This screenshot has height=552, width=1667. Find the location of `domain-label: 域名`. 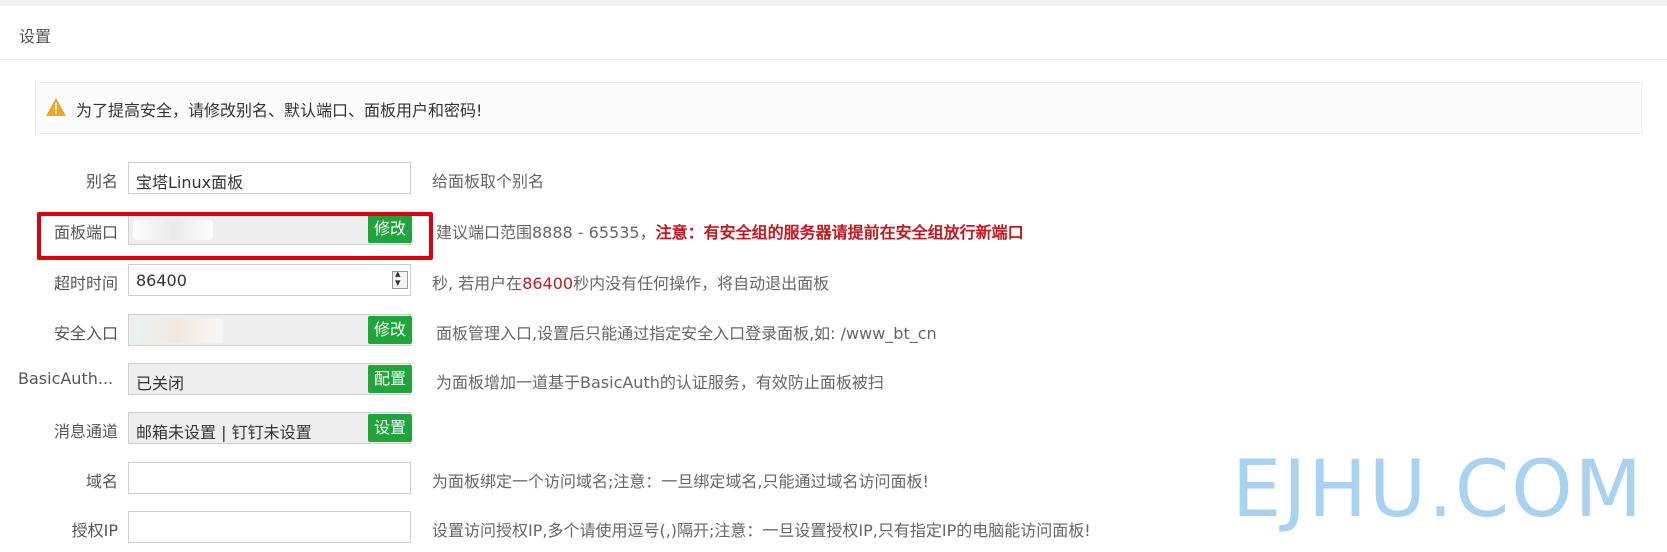

domain-label: 域名 is located at coordinates (101, 481).